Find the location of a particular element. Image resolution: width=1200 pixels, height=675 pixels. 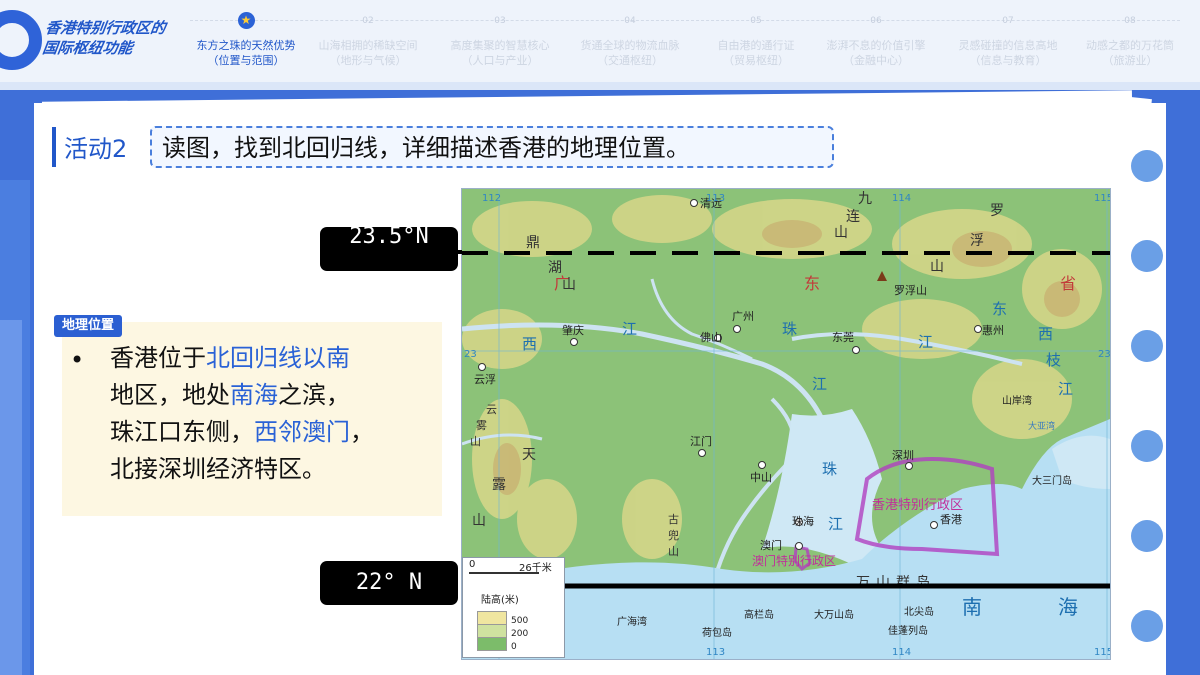

logo-title: 香港特别行政区的国际枢纽功能 is located at coordinates (104, 38).